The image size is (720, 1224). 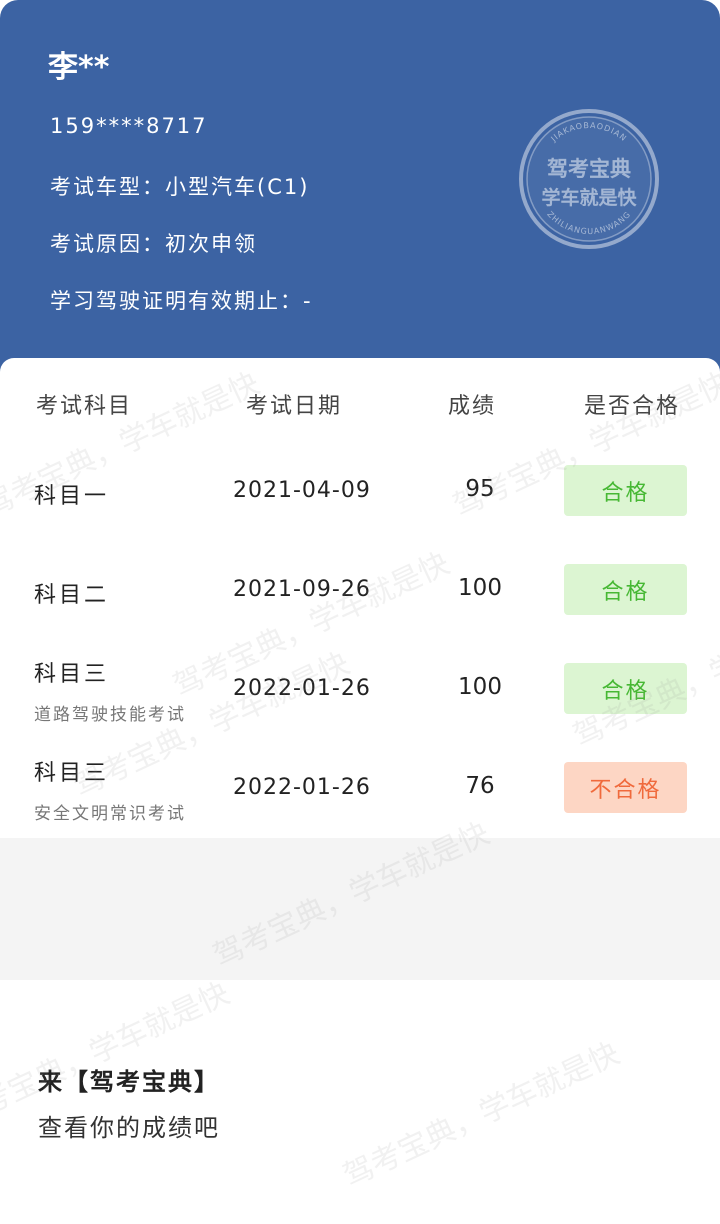 What do you see at coordinates (72, 496) in the screenshot?
I see `row-subject: 科目一` at bounding box center [72, 496].